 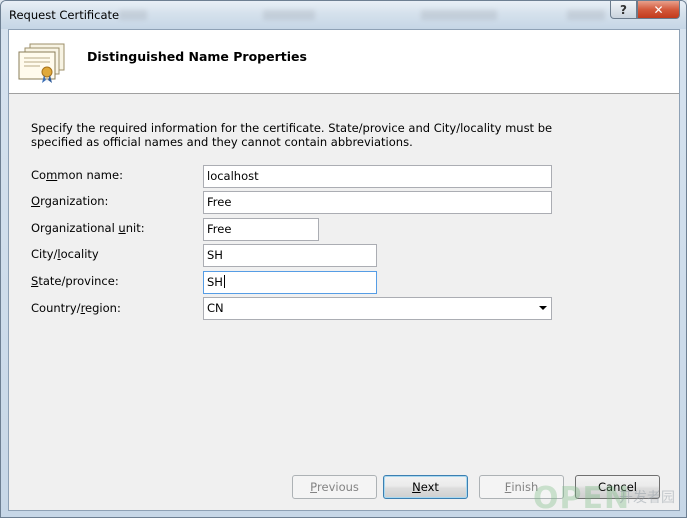 I want to click on certificate-icon, so click(x=41, y=63).